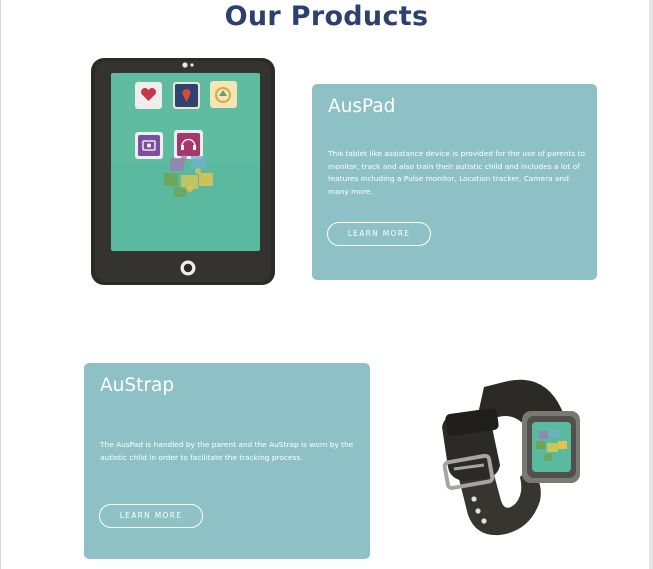 This screenshot has height=569, width=653. I want to click on tablet-illustration, so click(183, 171).